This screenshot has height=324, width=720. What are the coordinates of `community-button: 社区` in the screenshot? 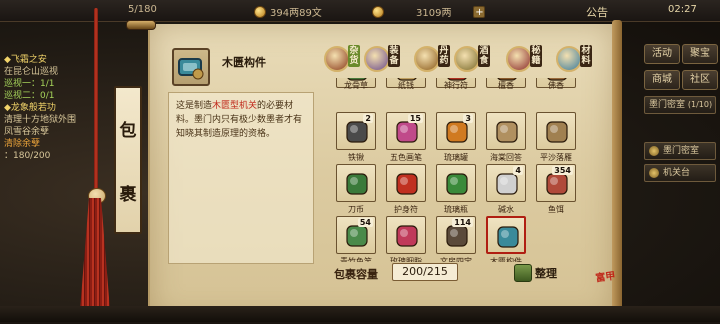 It's located at (700, 80).